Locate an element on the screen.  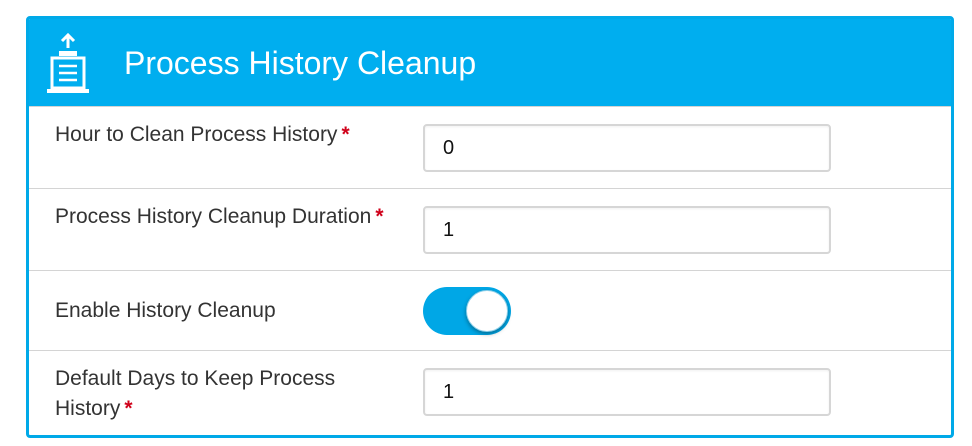
field-label: Default Days to Keep Process History * is located at coordinates (220, 394).